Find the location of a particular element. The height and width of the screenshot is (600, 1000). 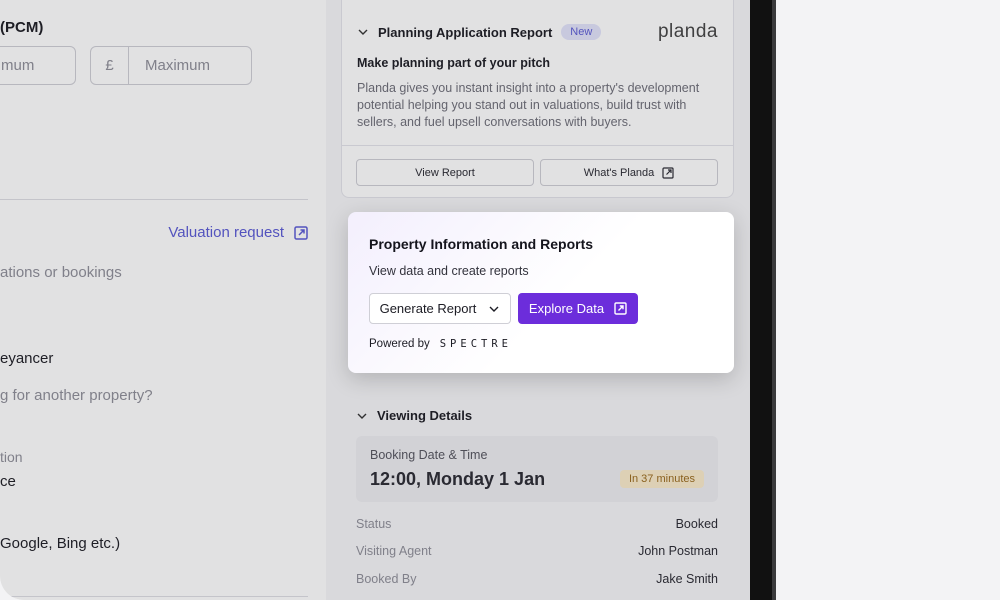

powered-by: Powered by SPECTRE is located at coordinates (440, 344).